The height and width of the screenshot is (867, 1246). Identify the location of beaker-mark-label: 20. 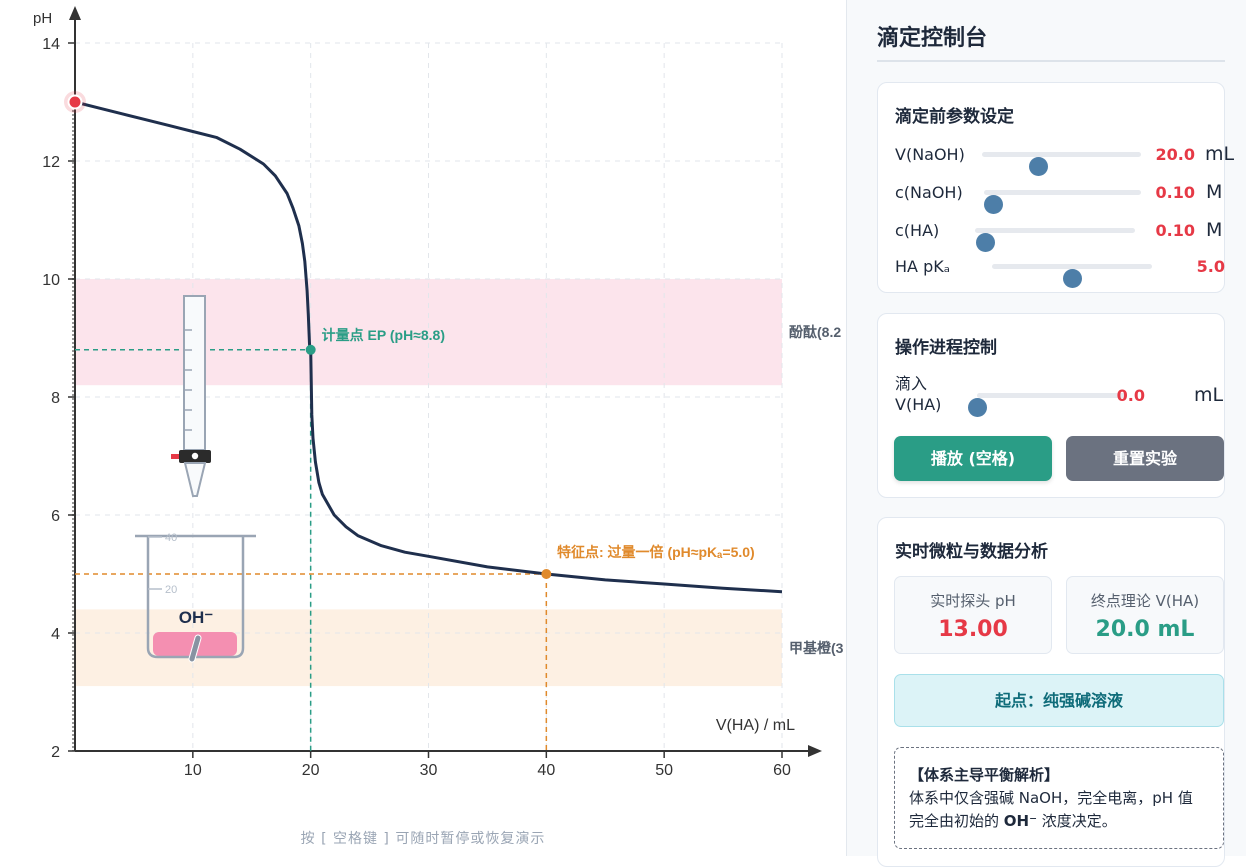
(171, 590).